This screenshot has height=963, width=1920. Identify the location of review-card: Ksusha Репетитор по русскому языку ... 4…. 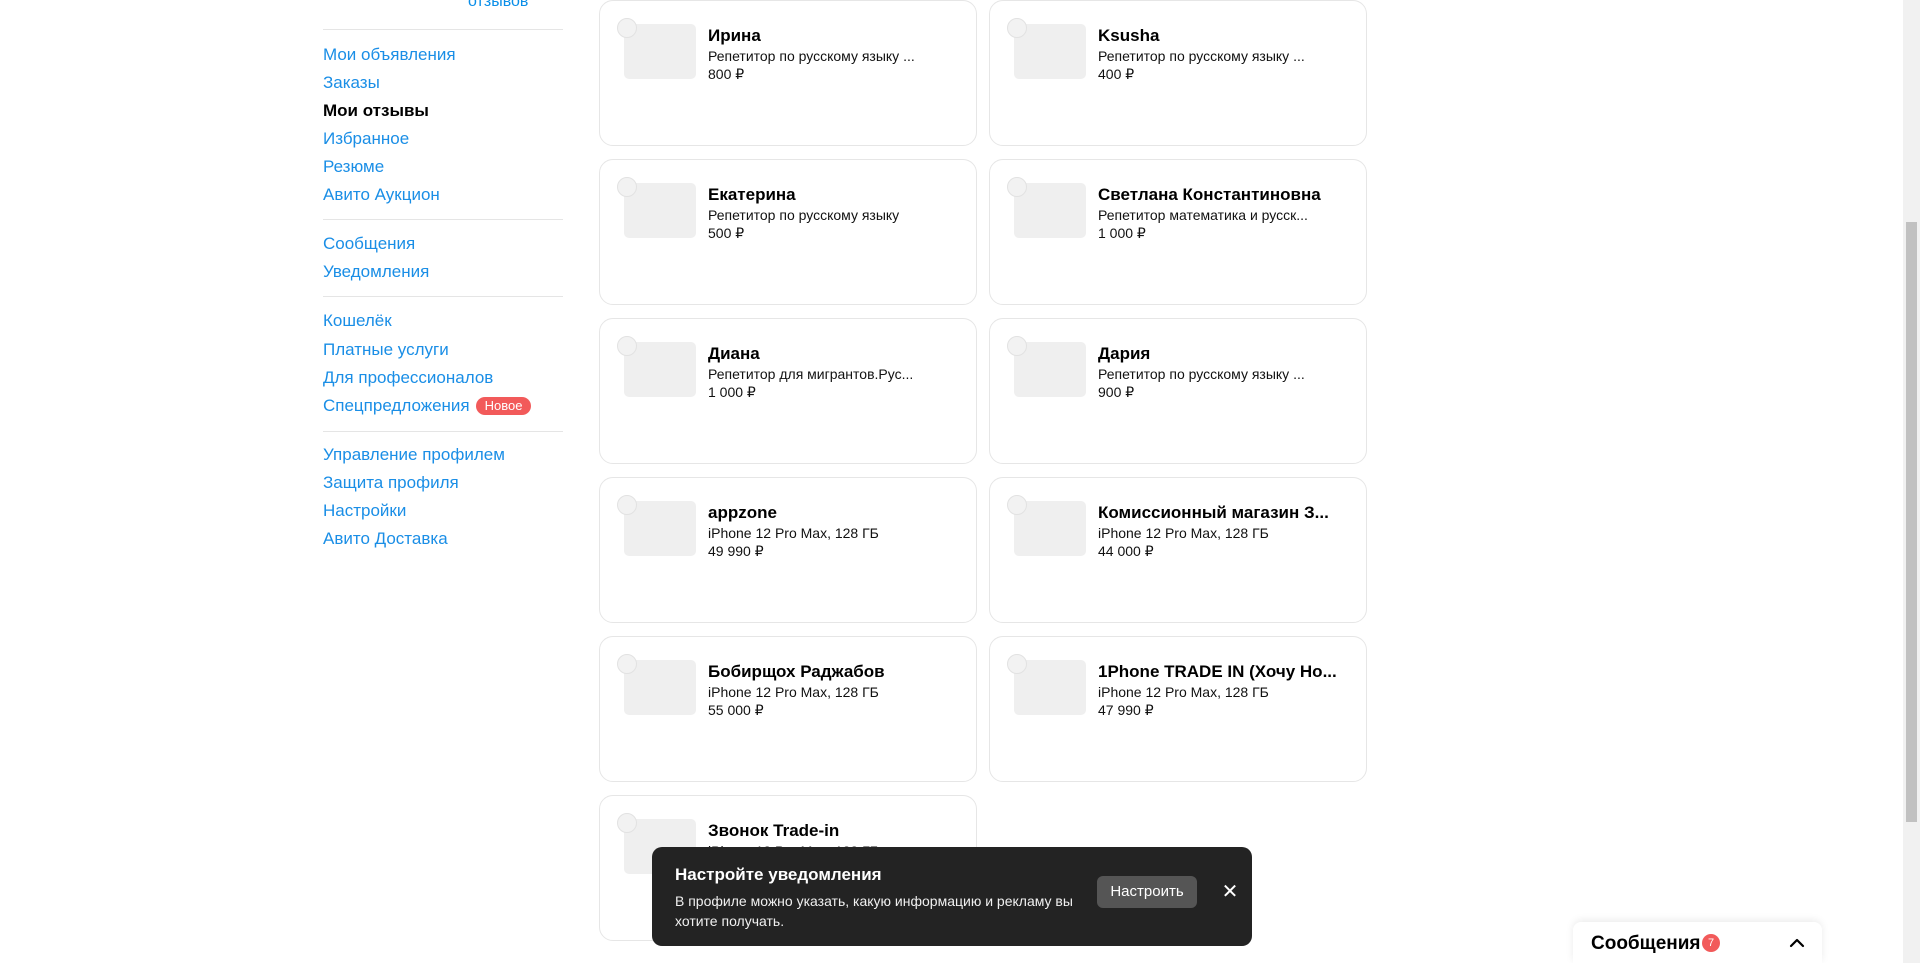
(1178, 73).